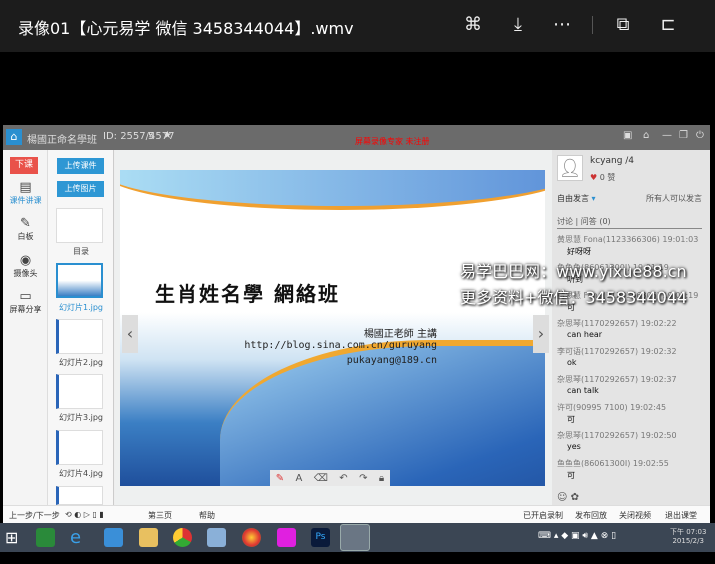 Image resolution: width=715 pixels, height=564 pixels. What do you see at coordinates (25, 327) in the screenshot?
I see `left-sidebar: 下课 ▤ 课件讲课 ✎ 白板 ◉ 摄像头 ▭ 屏幕分享` at bounding box center [25, 327].